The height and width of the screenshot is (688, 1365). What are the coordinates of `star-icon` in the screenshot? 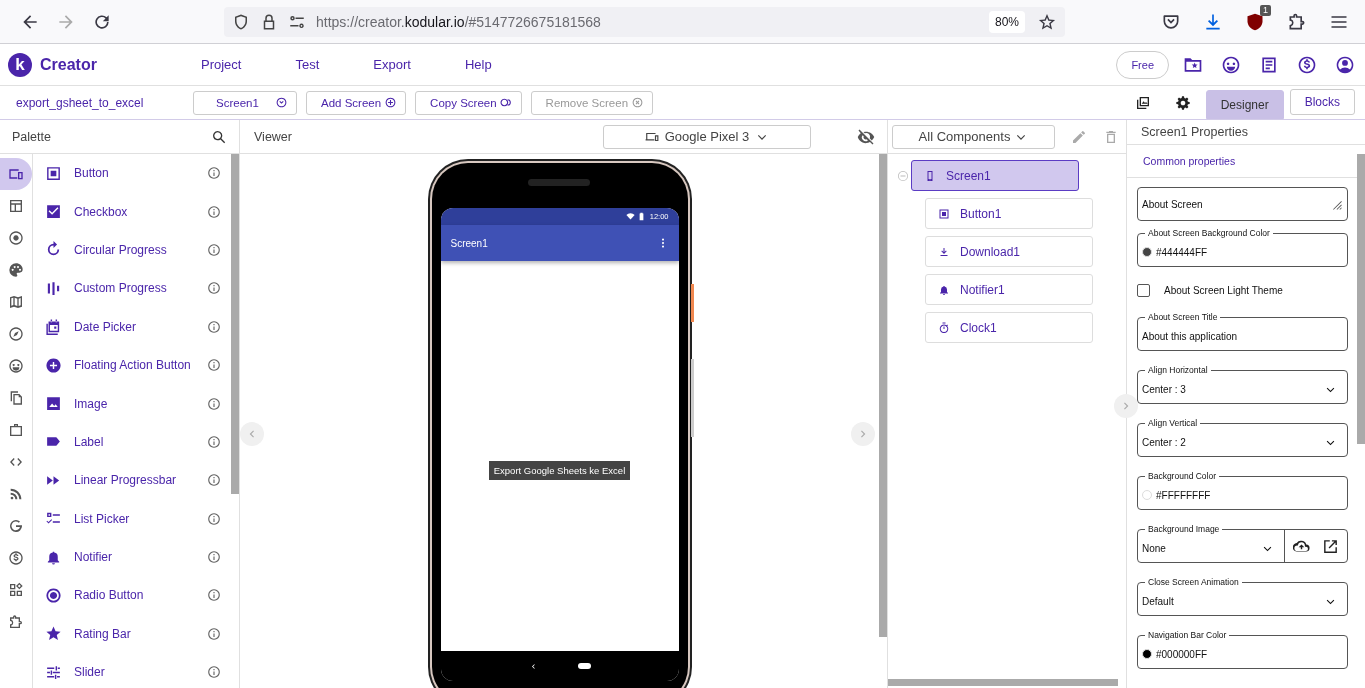 It's located at (53, 634).